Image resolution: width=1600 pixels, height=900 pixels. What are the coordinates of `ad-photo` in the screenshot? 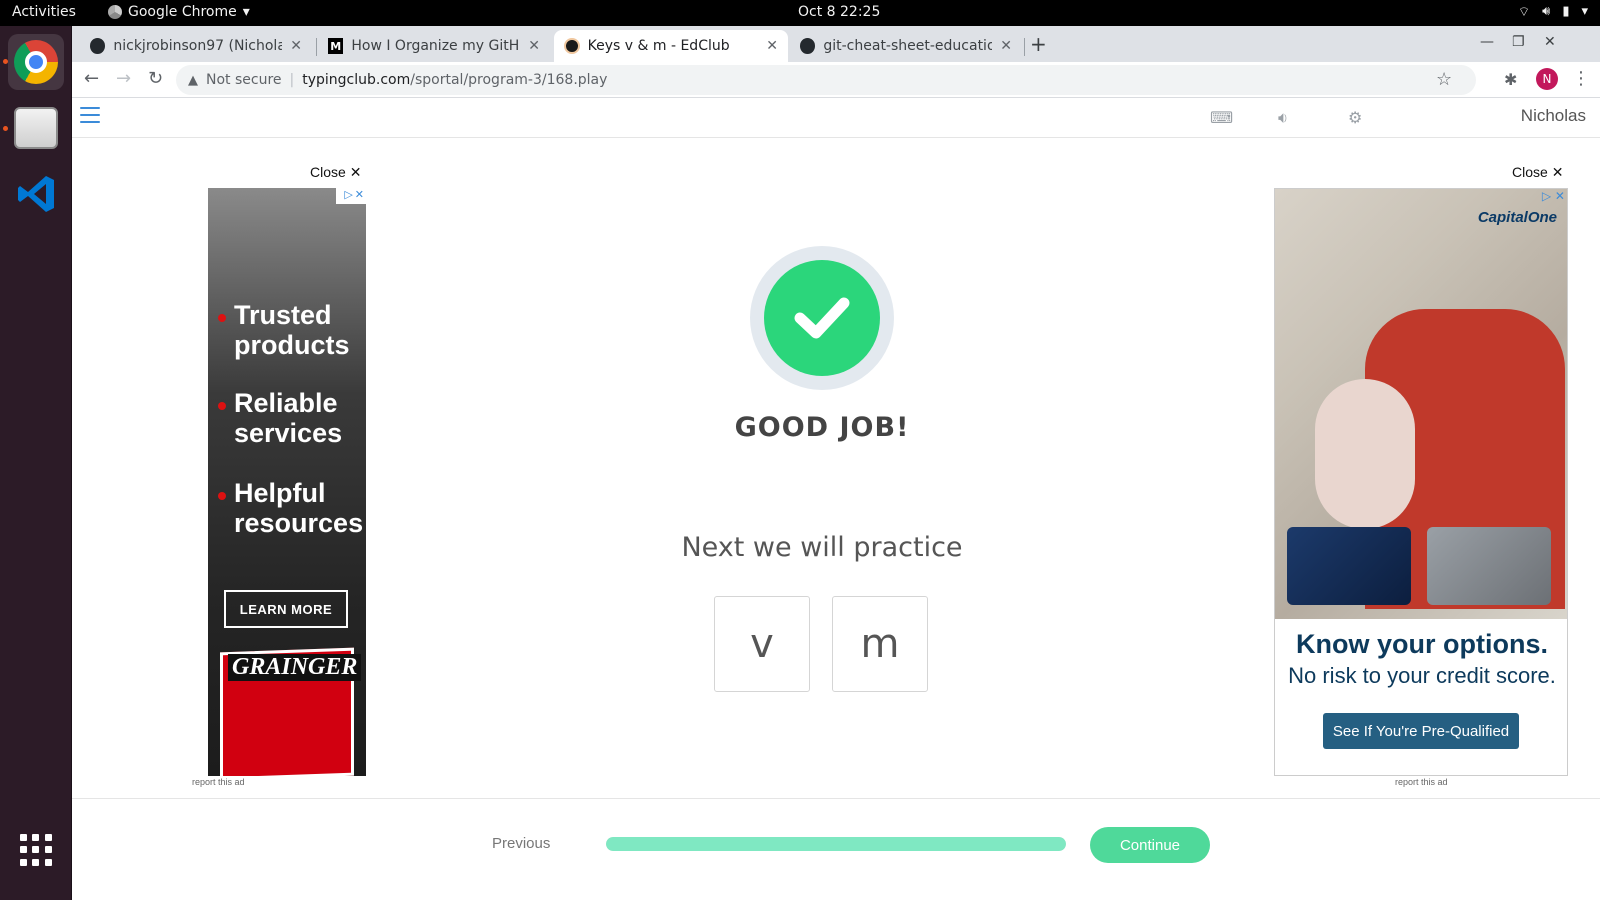 It's located at (1421, 404).